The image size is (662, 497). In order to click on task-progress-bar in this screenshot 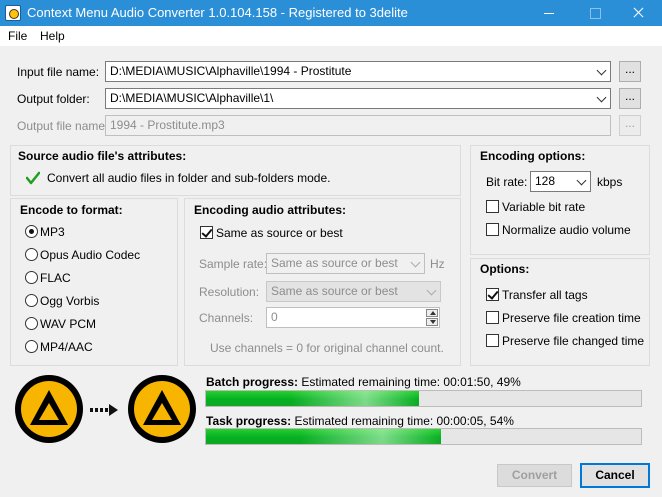, I will do `click(423, 436)`.